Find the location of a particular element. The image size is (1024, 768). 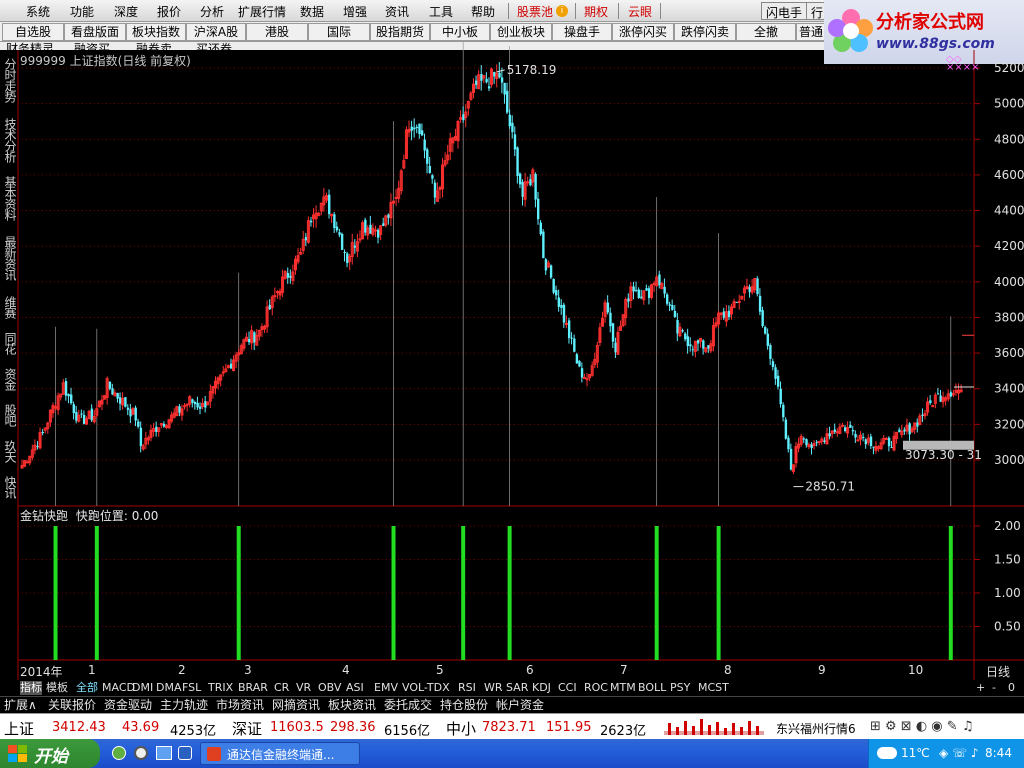

indicator-tab: MACD is located at coordinates (118, 688).